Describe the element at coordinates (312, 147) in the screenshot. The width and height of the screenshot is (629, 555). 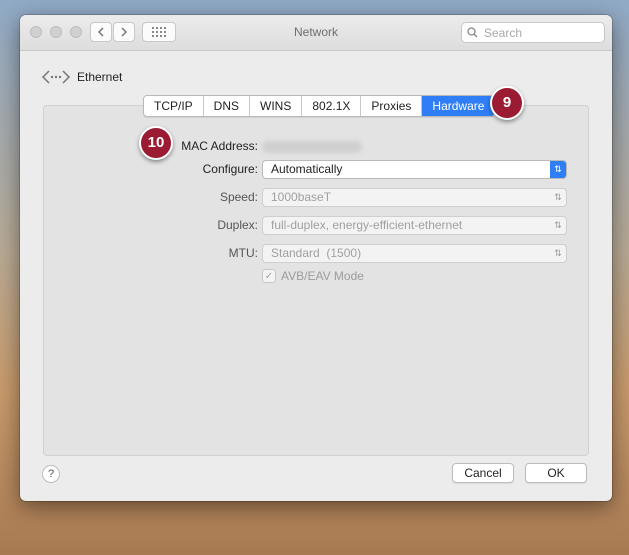
I see `mac-address-value-redacted` at that location.